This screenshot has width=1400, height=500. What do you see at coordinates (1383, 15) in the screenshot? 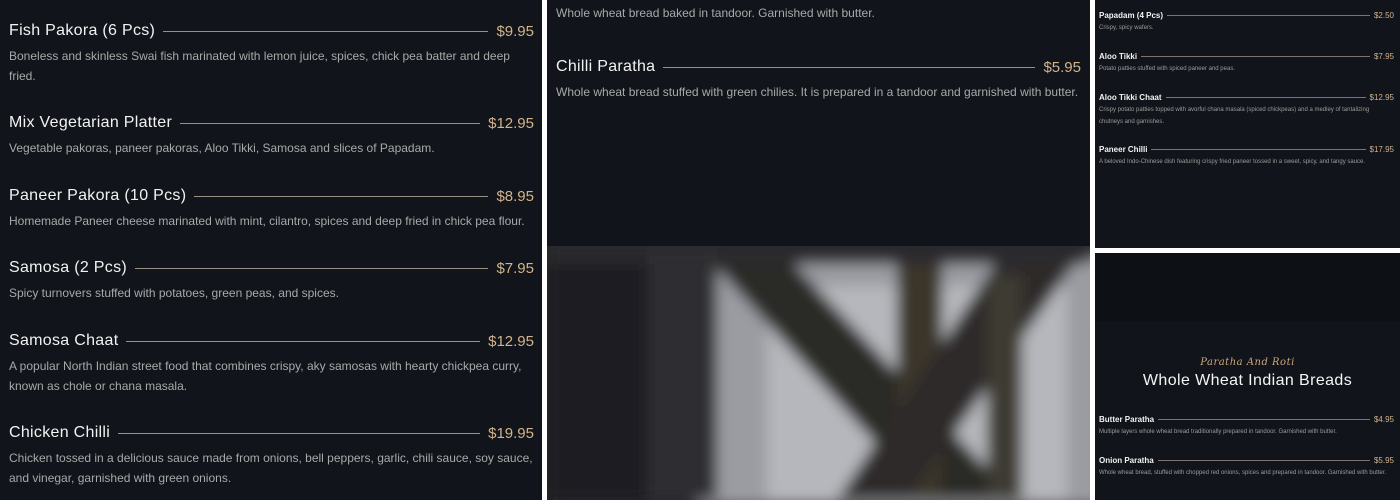
I see `menu-item-price: $2.50` at bounding box center [1383, 15].